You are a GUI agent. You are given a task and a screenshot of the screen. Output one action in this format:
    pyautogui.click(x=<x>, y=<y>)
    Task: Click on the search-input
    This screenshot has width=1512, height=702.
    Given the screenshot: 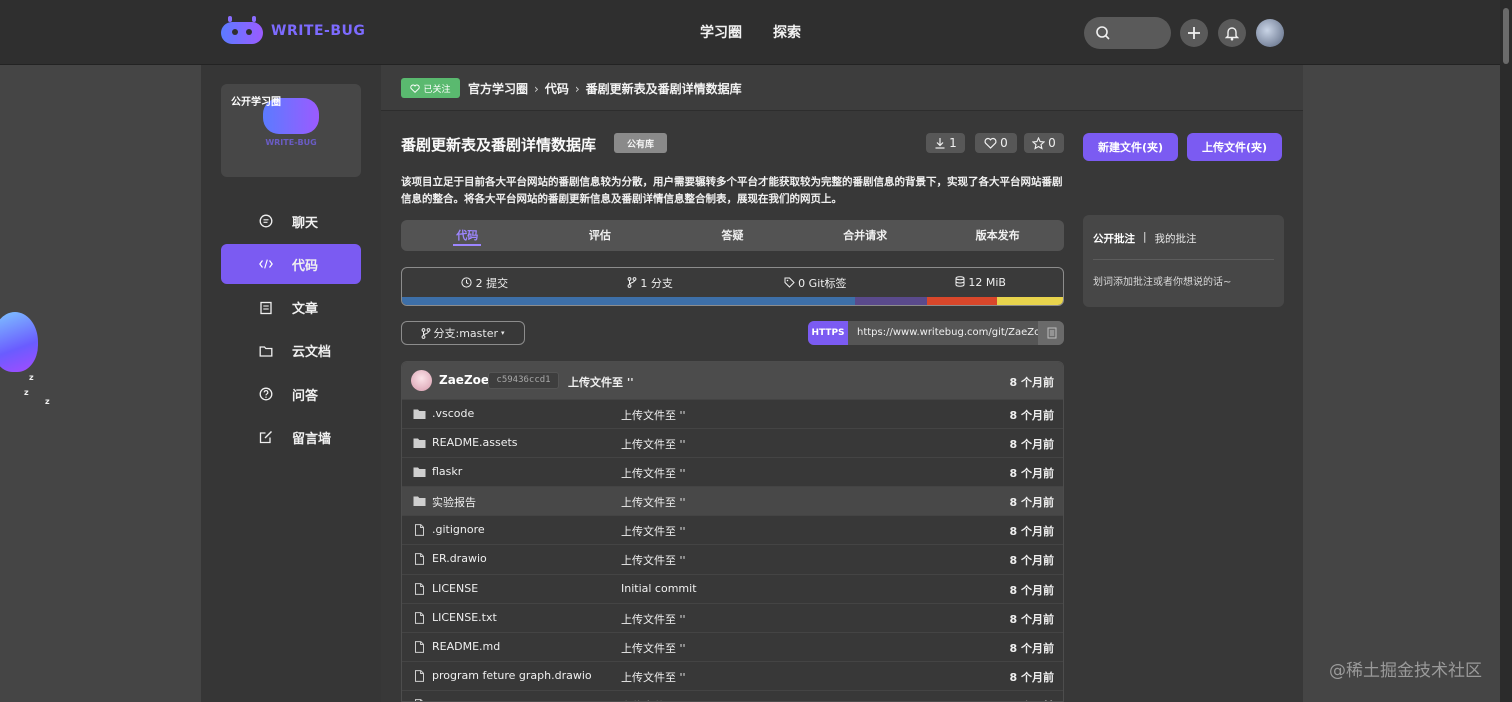 What is the action you would take?
    pyautogui.click(x=1127, y=33)
    